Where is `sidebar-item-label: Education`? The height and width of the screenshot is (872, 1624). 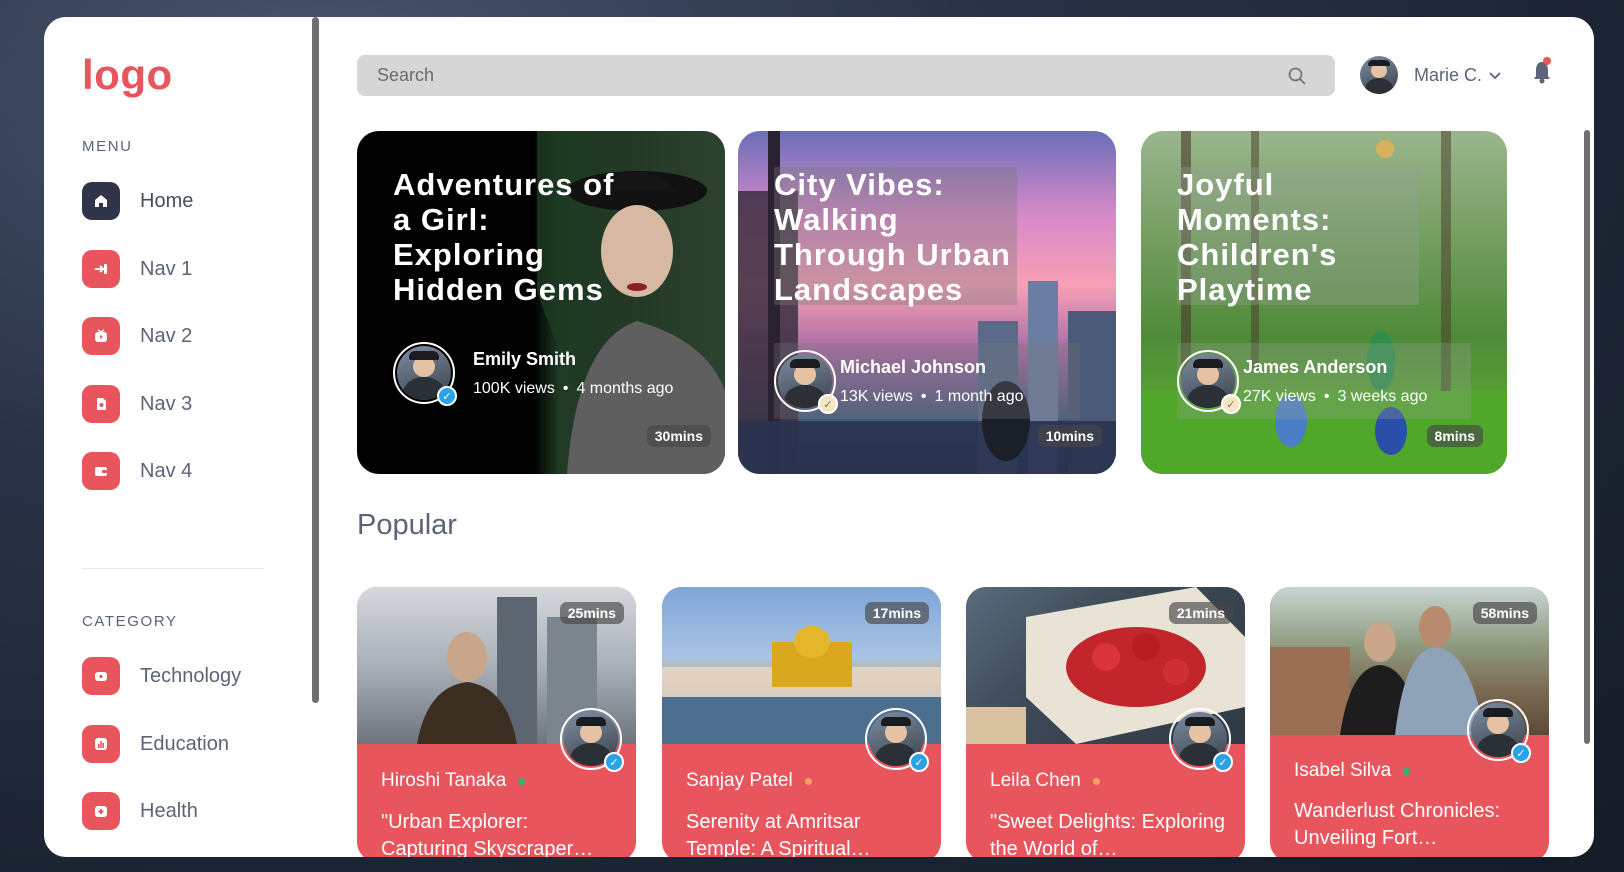 sidebar-item-label: Education is located at coordinates (184, 743).